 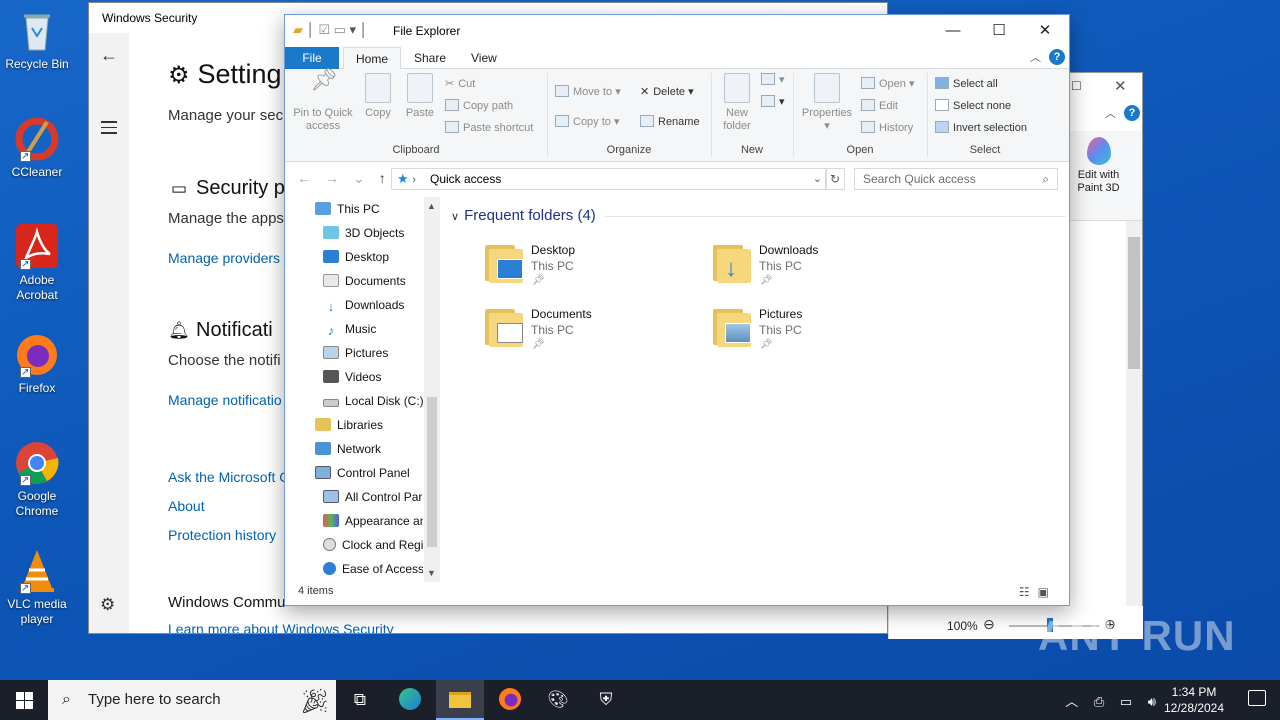 I want to click on nav-item-pictures: Pictures, so click(x=355, y=353).